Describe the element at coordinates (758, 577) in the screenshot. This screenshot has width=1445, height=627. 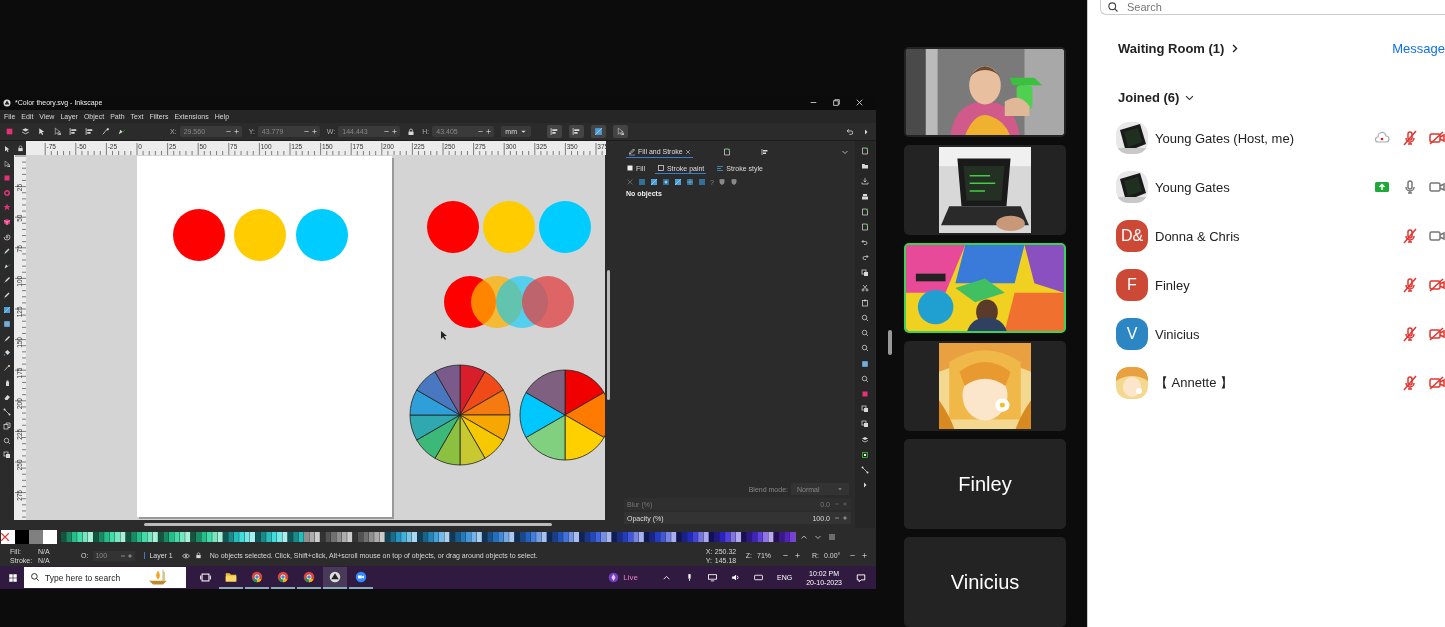
I see `keyboard-icon` at that location.